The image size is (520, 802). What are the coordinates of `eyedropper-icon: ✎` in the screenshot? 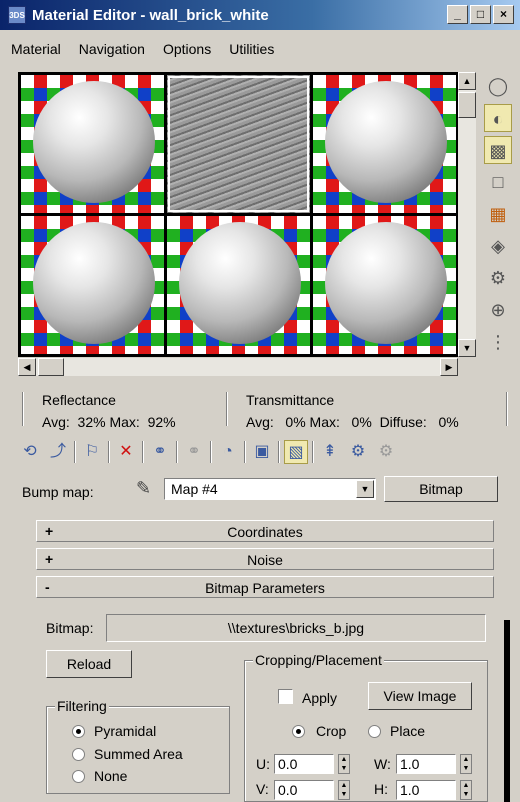 It's located at (143, 488).